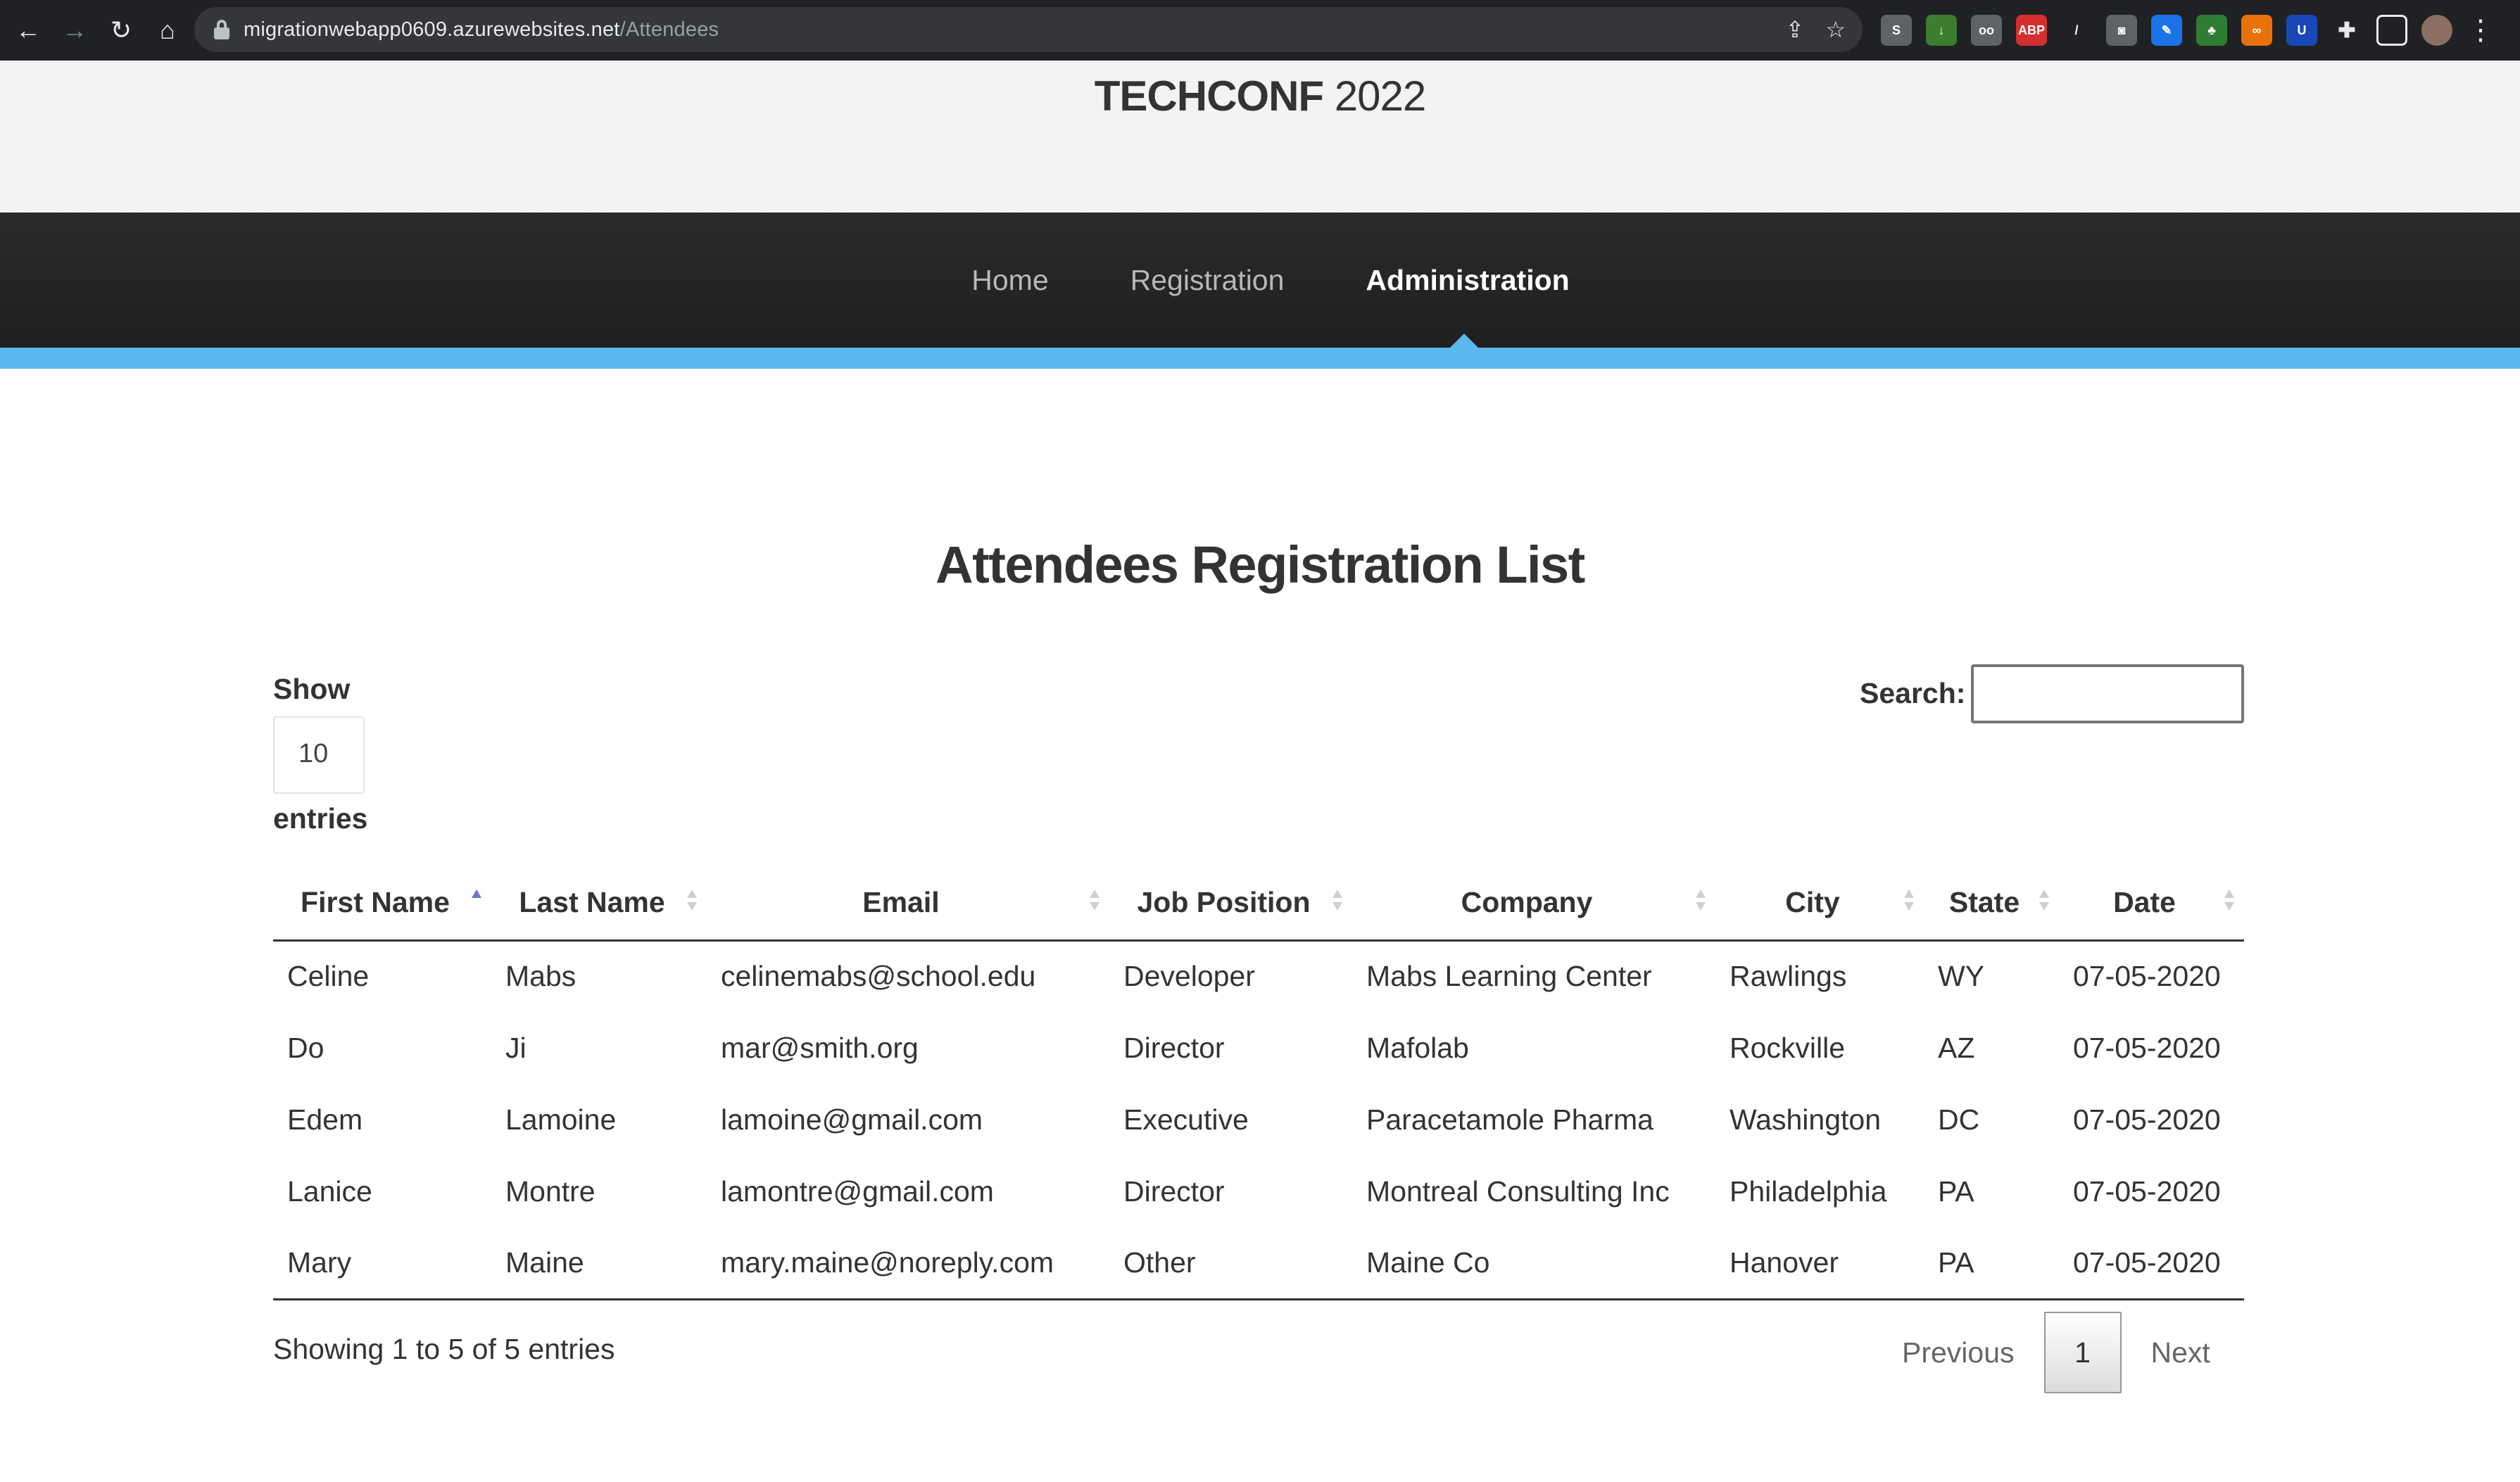 The image size is (2520, 1482). What do you see at coordinates (1174, 1191) in the screenshot?
I see `table-cell: Director` at bounding box center [1174, 1191].